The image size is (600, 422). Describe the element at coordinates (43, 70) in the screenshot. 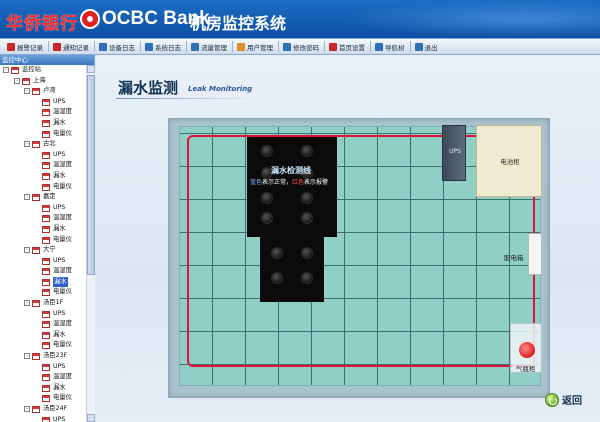

I see `tree-item: - 监控站` at that location.